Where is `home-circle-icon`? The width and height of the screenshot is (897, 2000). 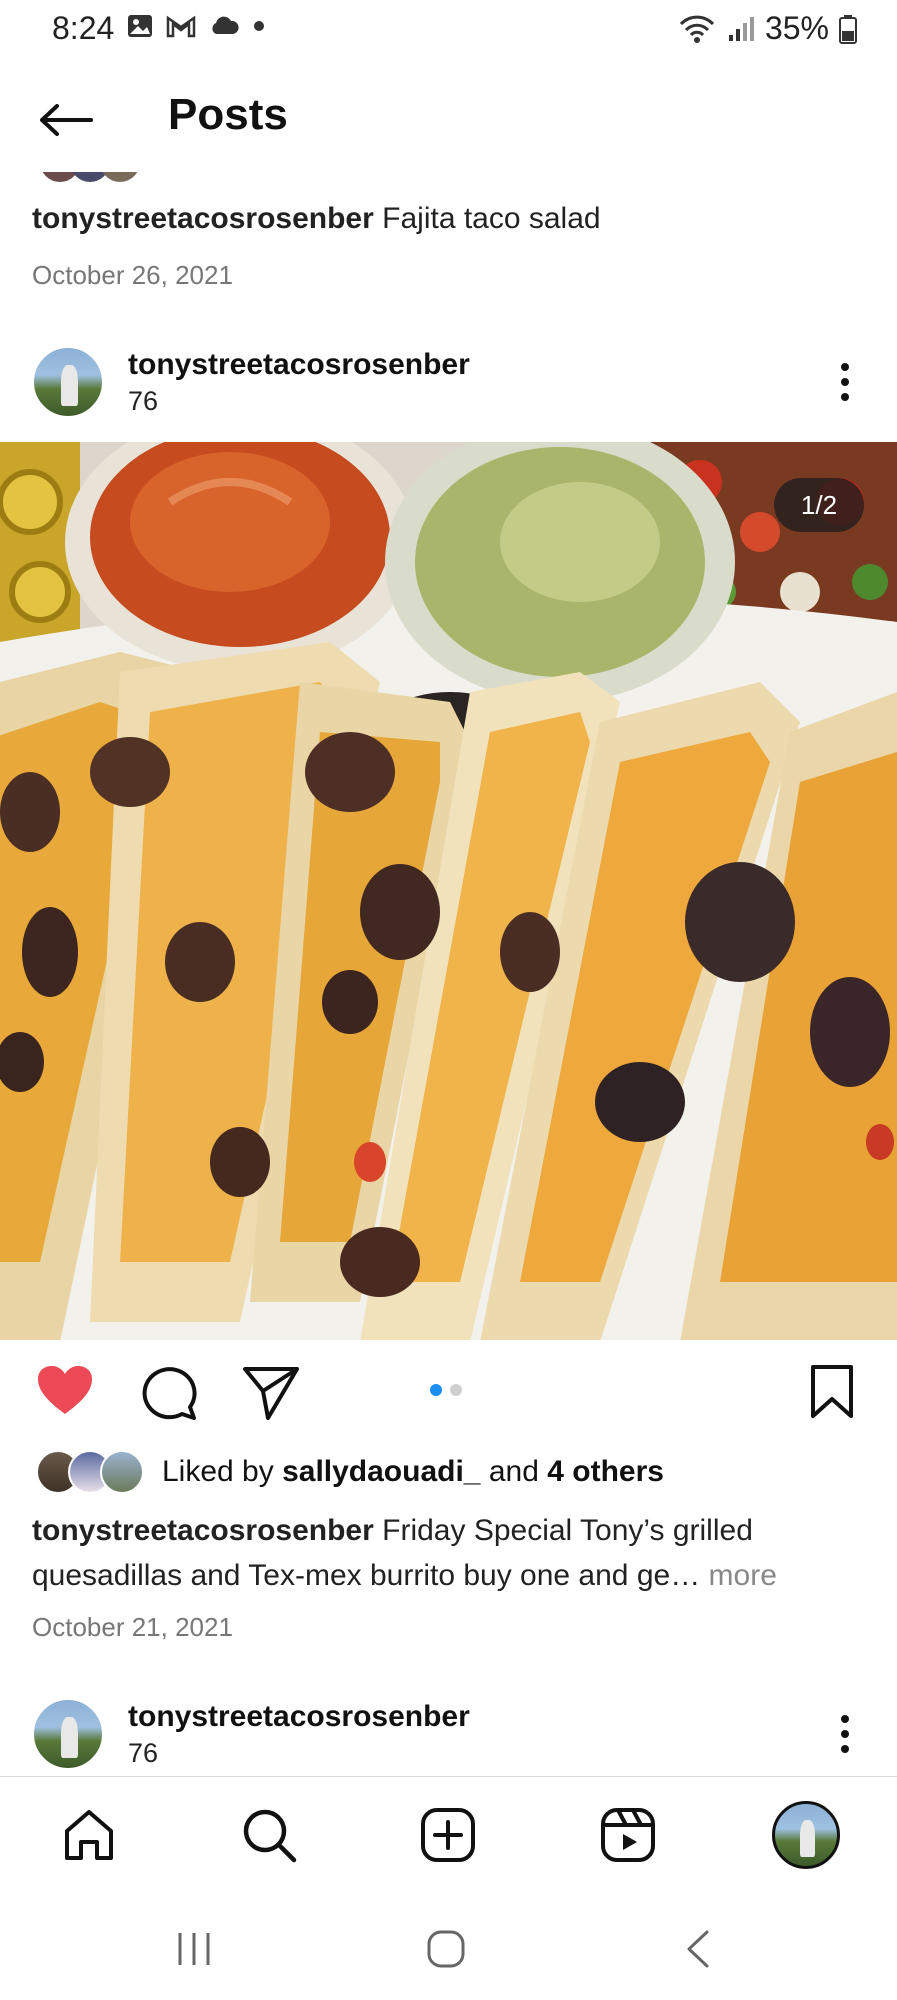
home-circle-icon is located at coordinates (446, 1949).